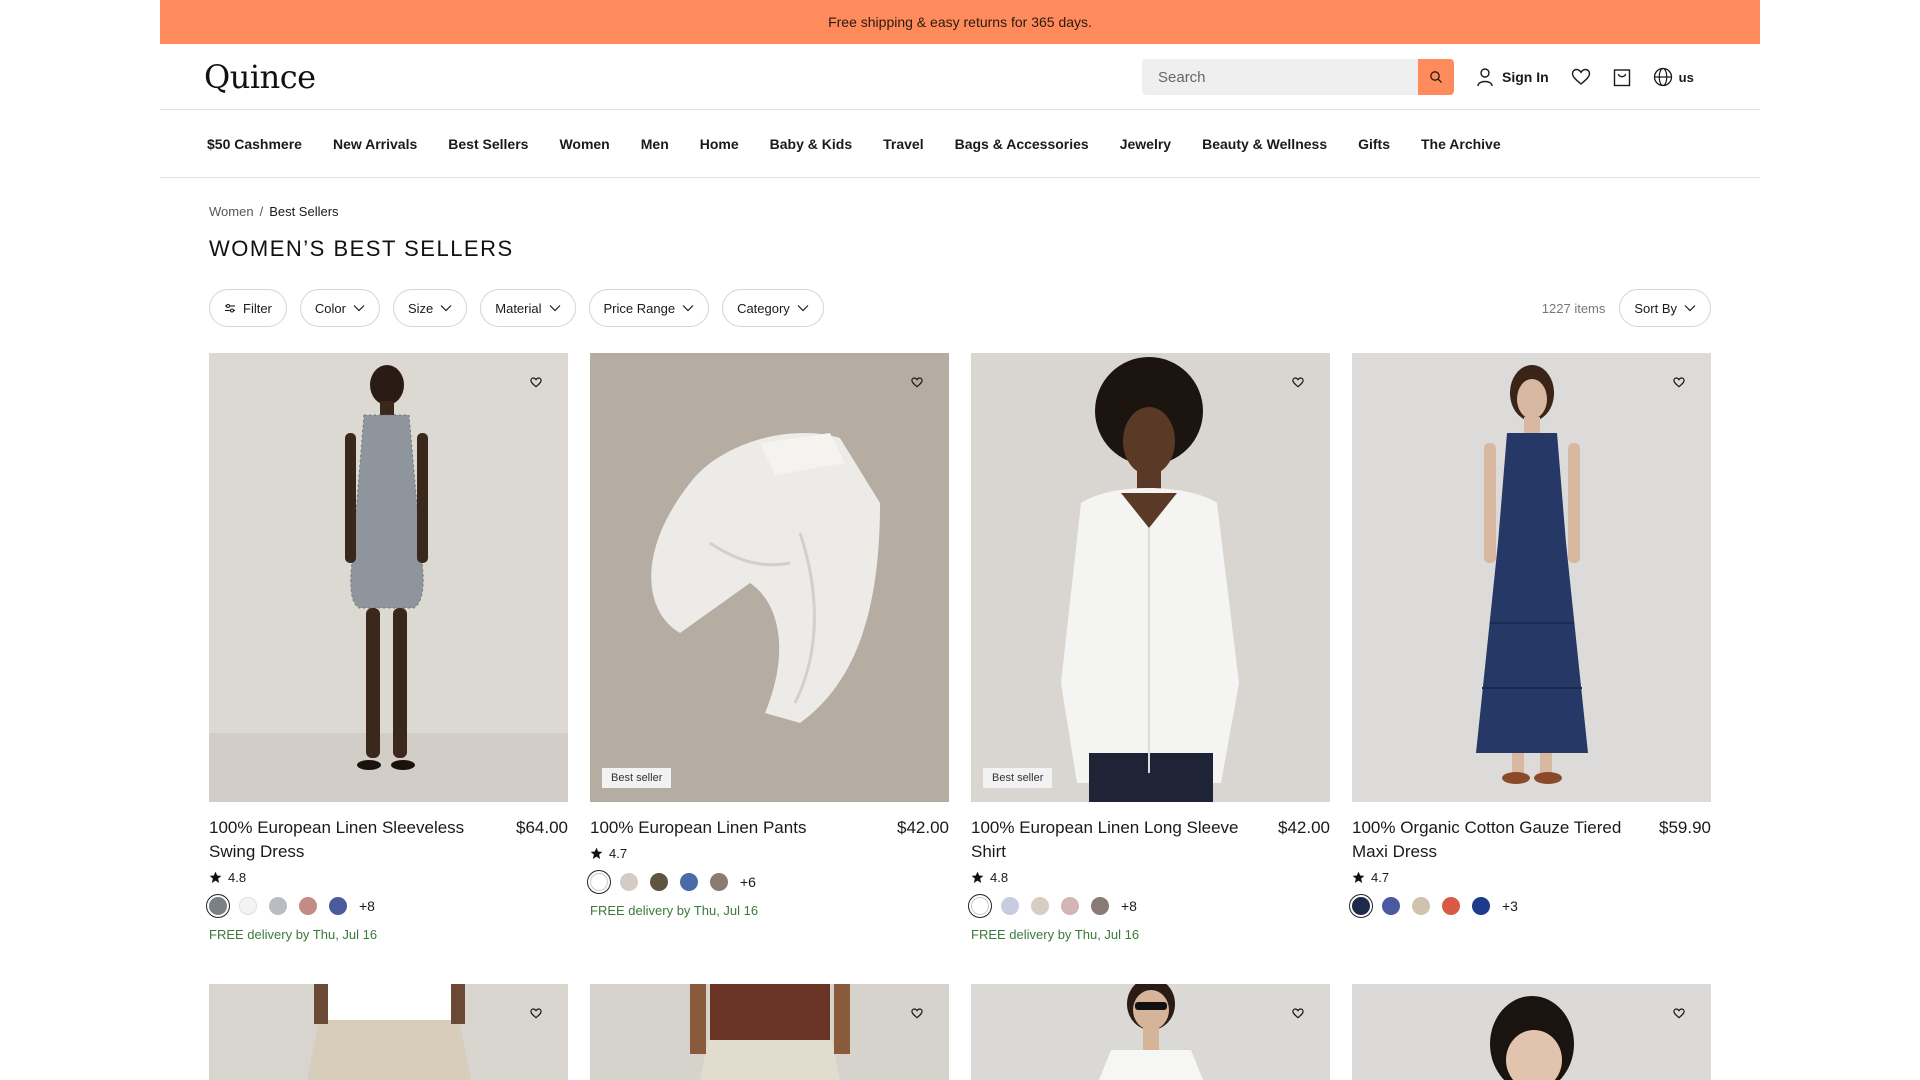 This screenshot has width=1920, height=1080. Describe the element at coordinates (748, 882) in the screenshot. I see `more-colors: +6` at that location.